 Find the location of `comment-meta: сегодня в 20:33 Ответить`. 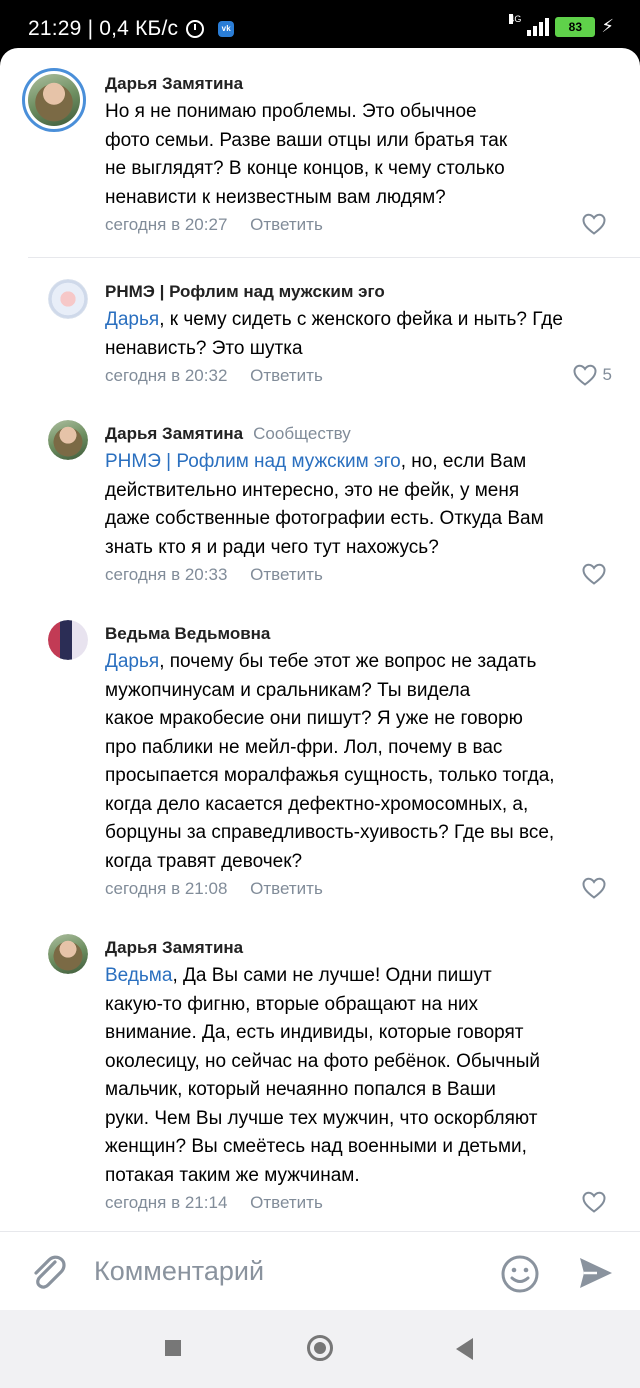

comment-meta: сегодня в 20:33 Ответить is located at coordinates (214, 575).